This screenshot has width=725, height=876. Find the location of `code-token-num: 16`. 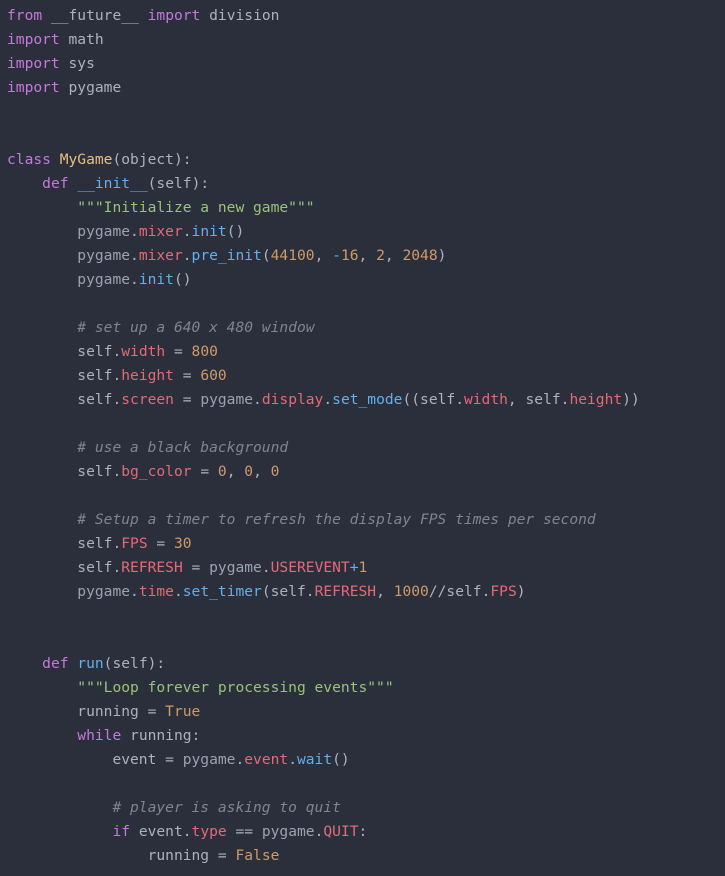

code-token-num: 16 is located at coordinates (349, 255).